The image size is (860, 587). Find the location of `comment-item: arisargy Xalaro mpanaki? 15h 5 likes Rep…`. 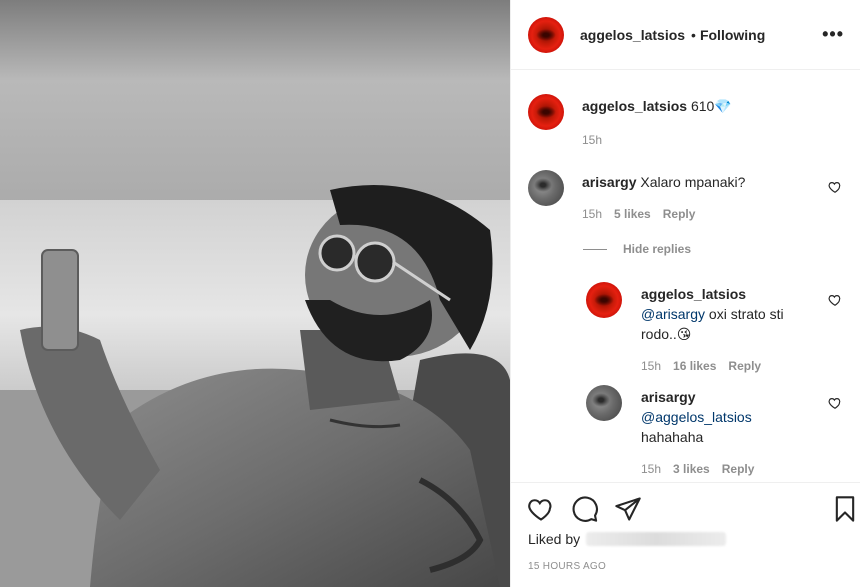

comment-item: arisargy Xalaro mpanaki? 15h 5 likes Rep… is located at coordinates (636, 197).